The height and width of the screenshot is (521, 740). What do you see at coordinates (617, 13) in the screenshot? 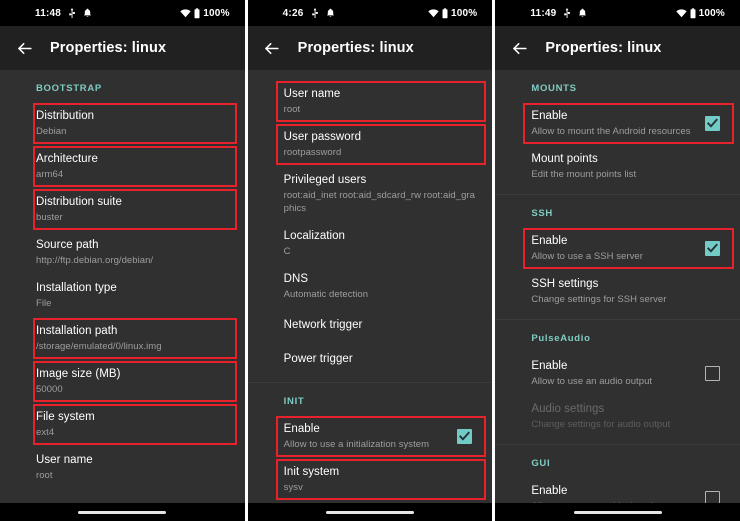
I see `status-bar: 11:49 100%` at bounding box center [617, 13].